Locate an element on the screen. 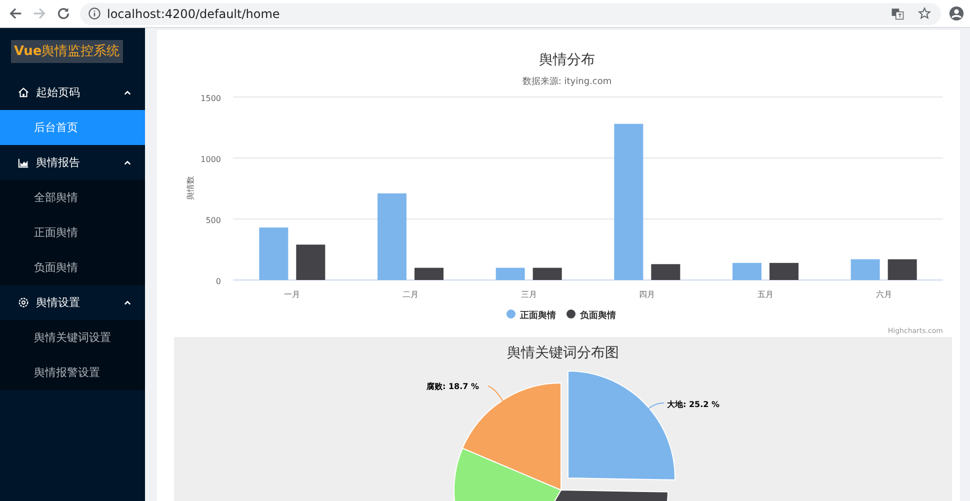 The image size is (970, 501). x-tick-label: 四月 is located at coordinates (647, 294).